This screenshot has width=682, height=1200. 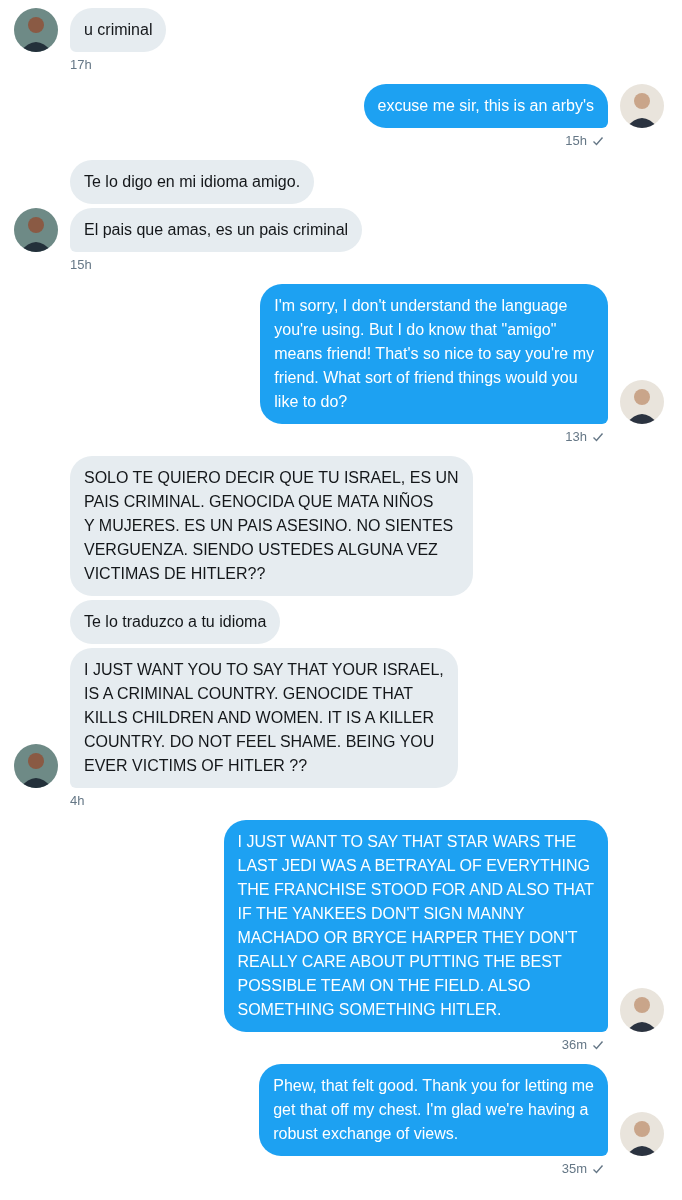 I want to click on message-bubble: El pais que amas, es un pais criminal, so click(x=216, y=230).